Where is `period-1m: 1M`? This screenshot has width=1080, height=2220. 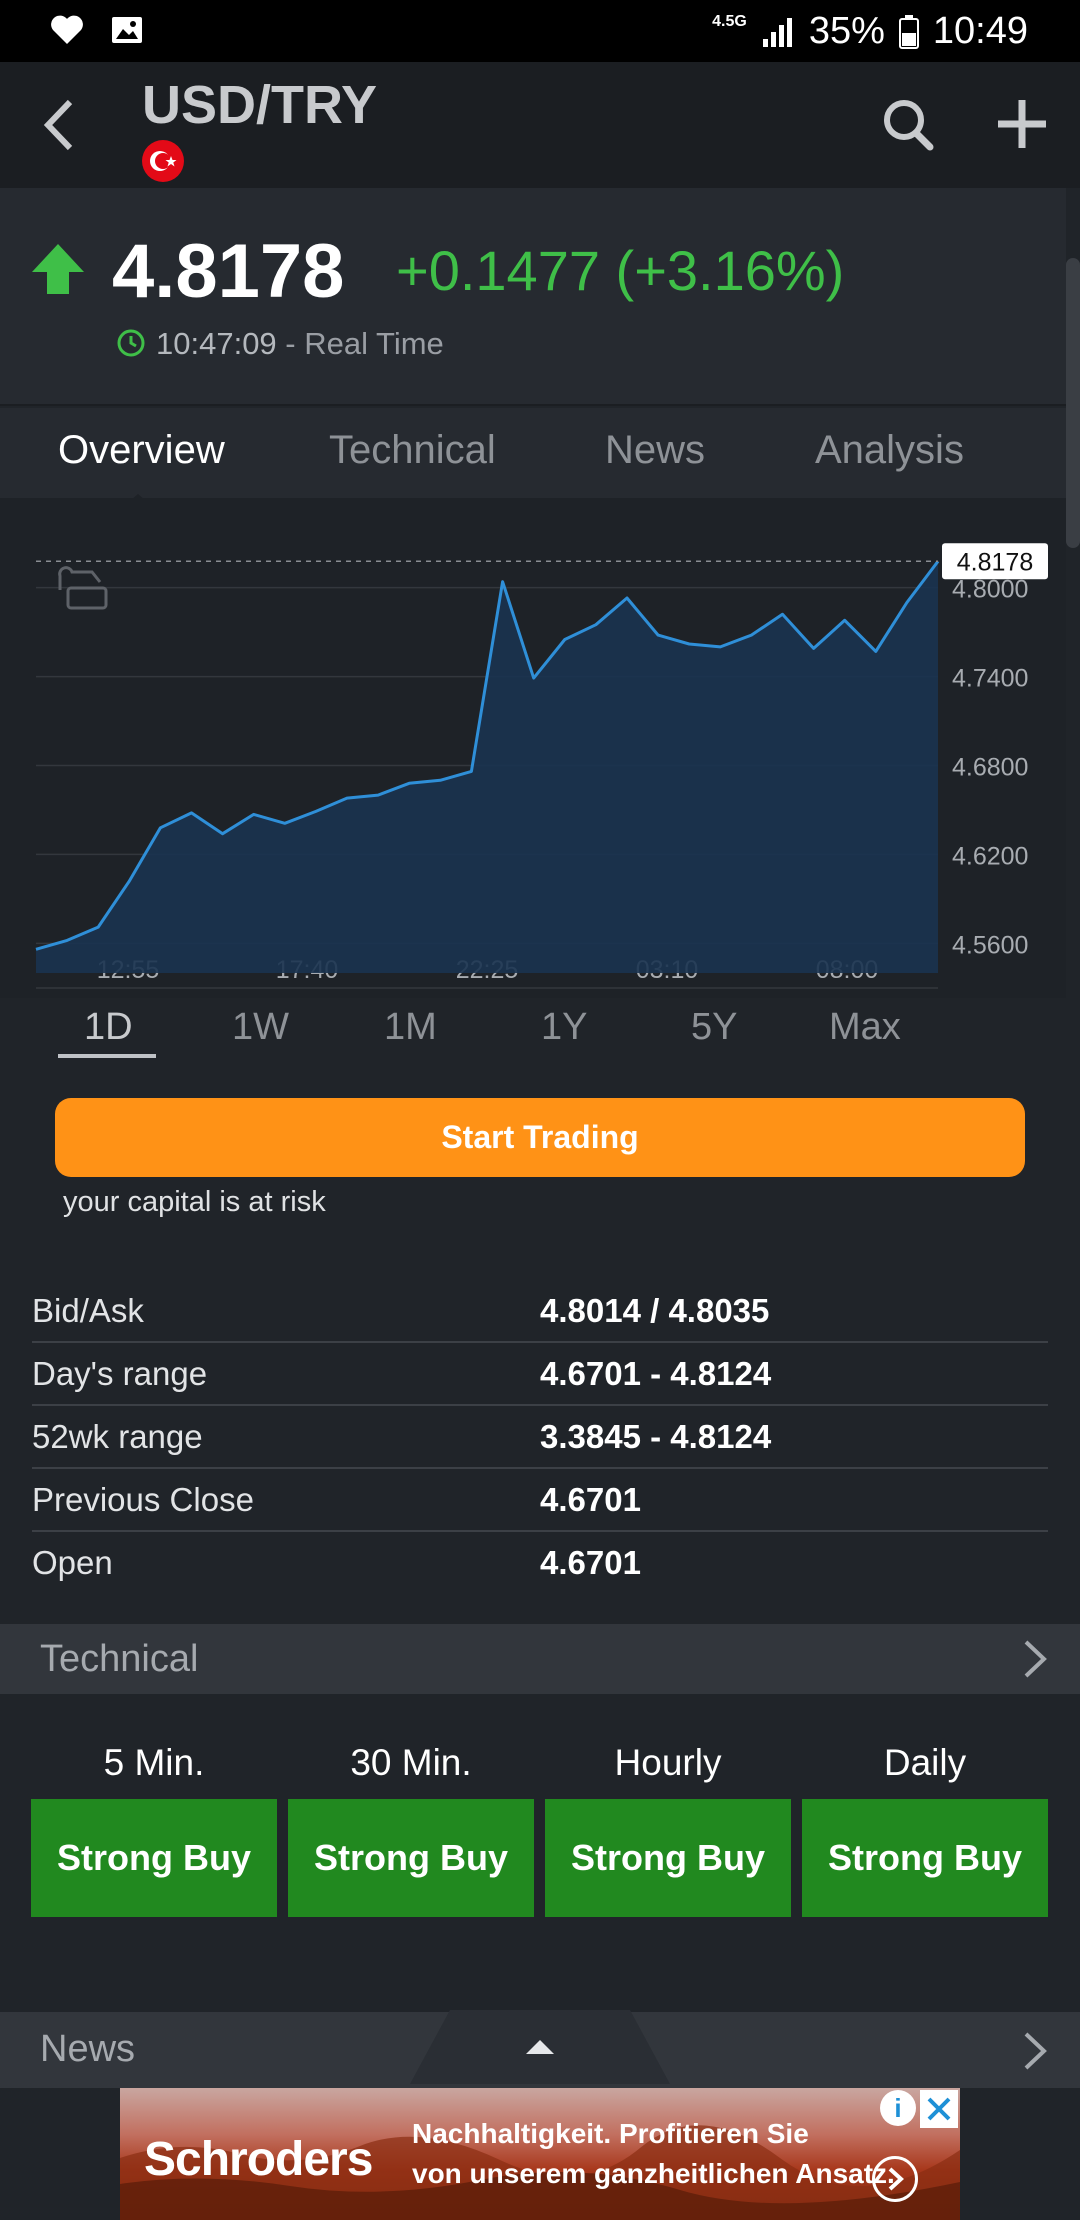 period-1m: 1M is located at coordinates (410, 1027).